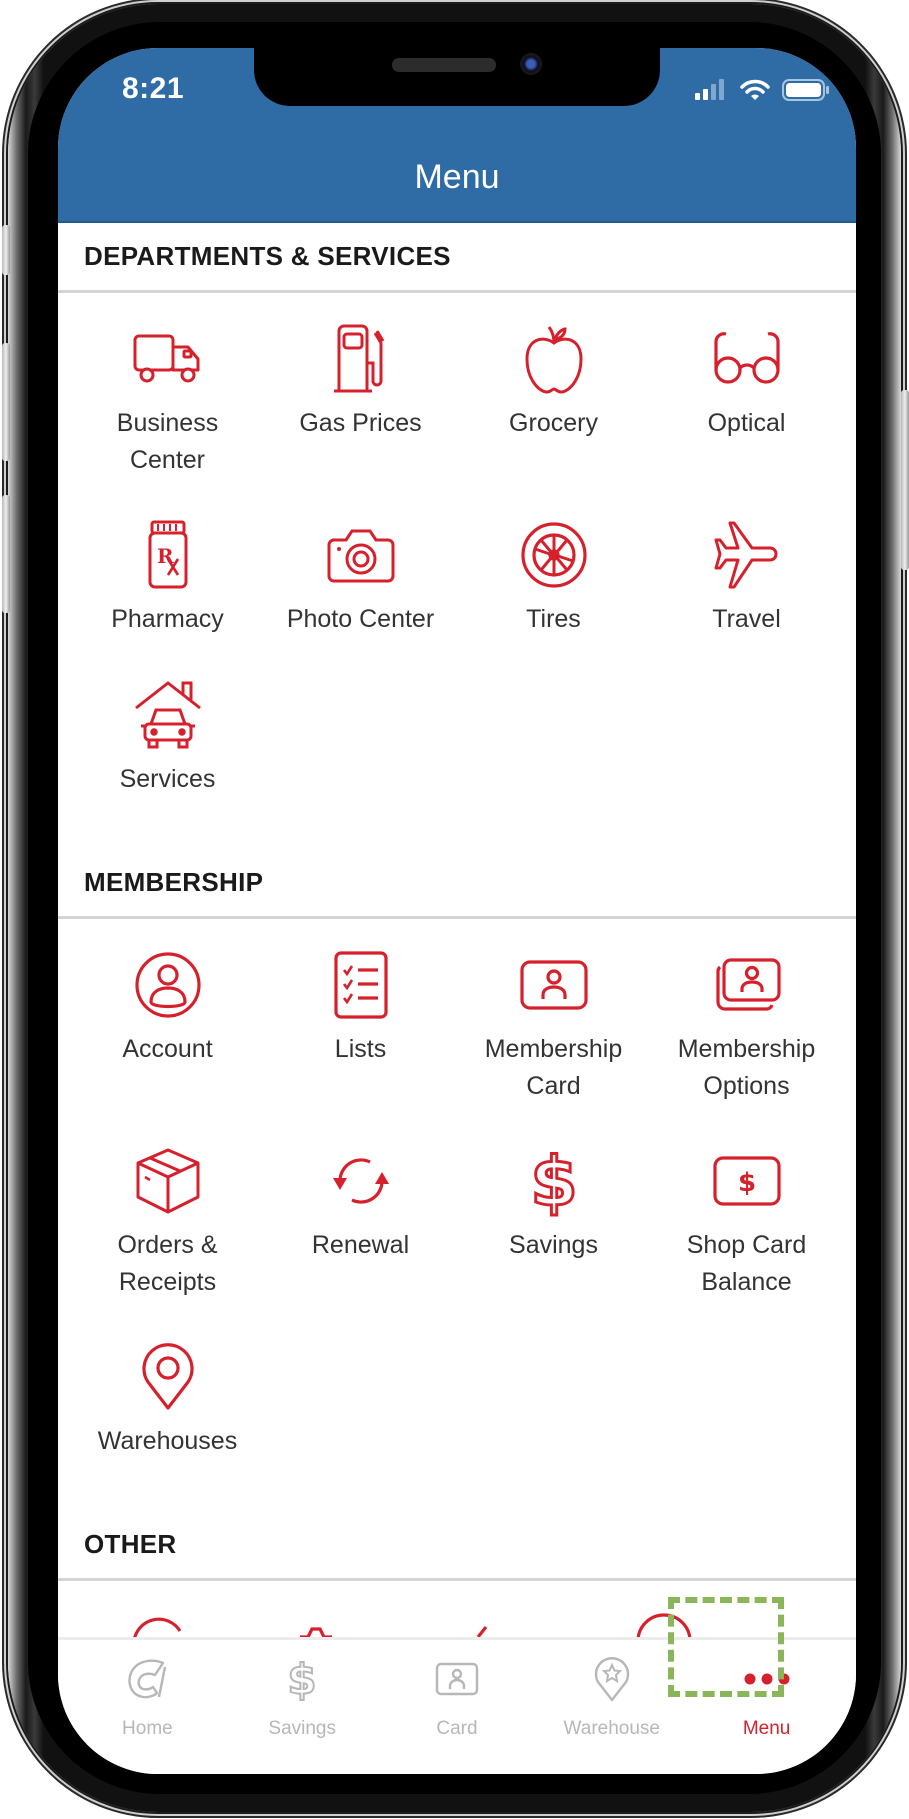 Image resolution: width=909 pixels, height=1819 pixels. What do you see at coordinates (457, 177) in the screenshot?
I see `page-title: Menu` at bounding box center [457, 177].